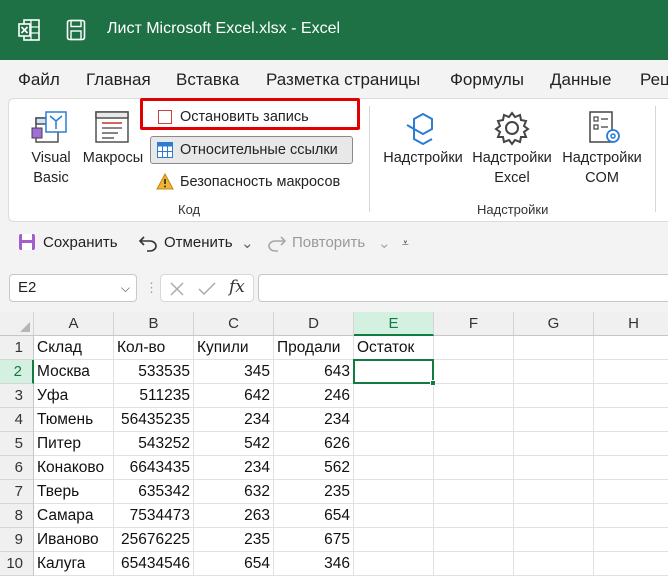 The image size is (668, 576). What do you see at coordinates (17, 396) in the screenshot?
I see `row-header: 3` at bounding box center [17, 396].